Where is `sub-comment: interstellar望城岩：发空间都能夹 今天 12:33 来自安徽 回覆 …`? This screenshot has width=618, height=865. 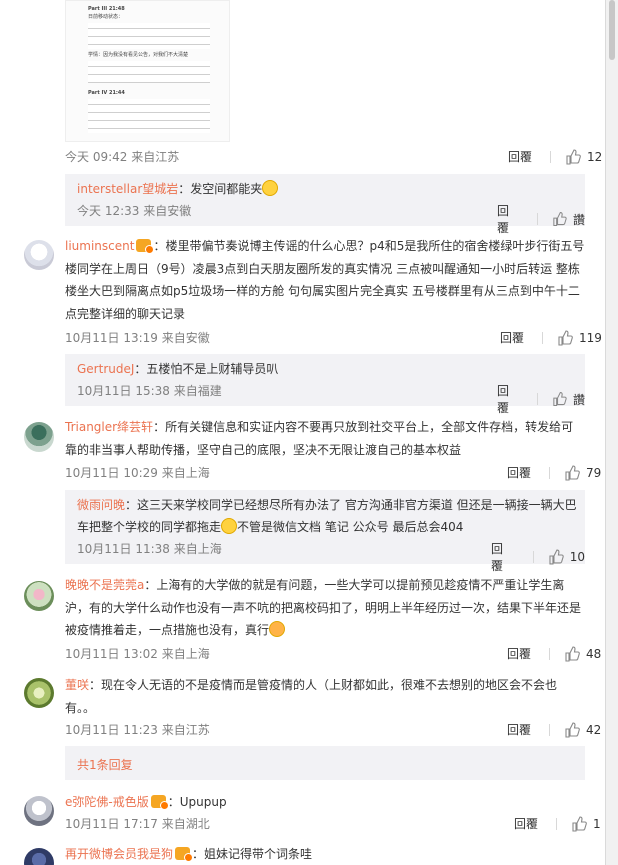 sub-comment: interstellar望城岩：发空间都能夹 今天 12:33 来自安徽 回覆 … is located at coordinates (325, 204).